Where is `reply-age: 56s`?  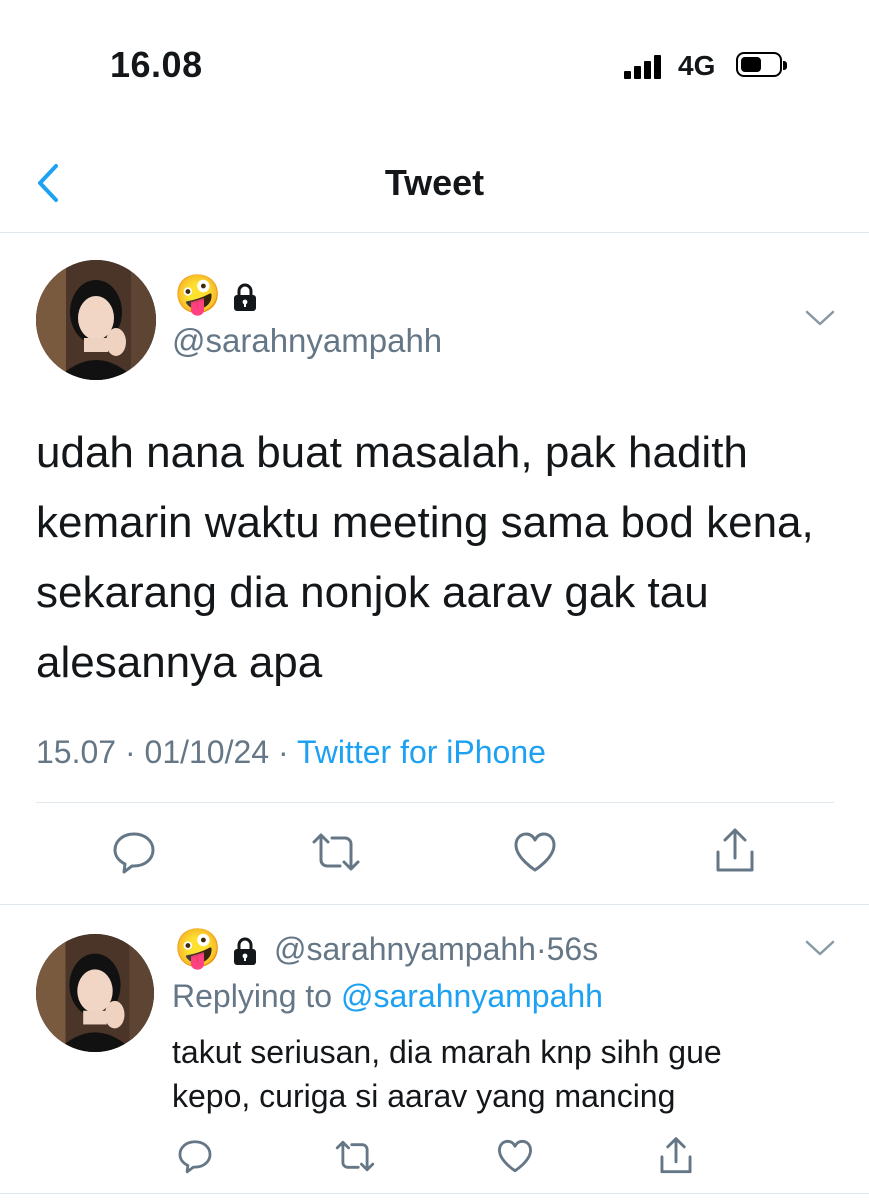
reply-age: 56s is located at coordinates (572, 949).